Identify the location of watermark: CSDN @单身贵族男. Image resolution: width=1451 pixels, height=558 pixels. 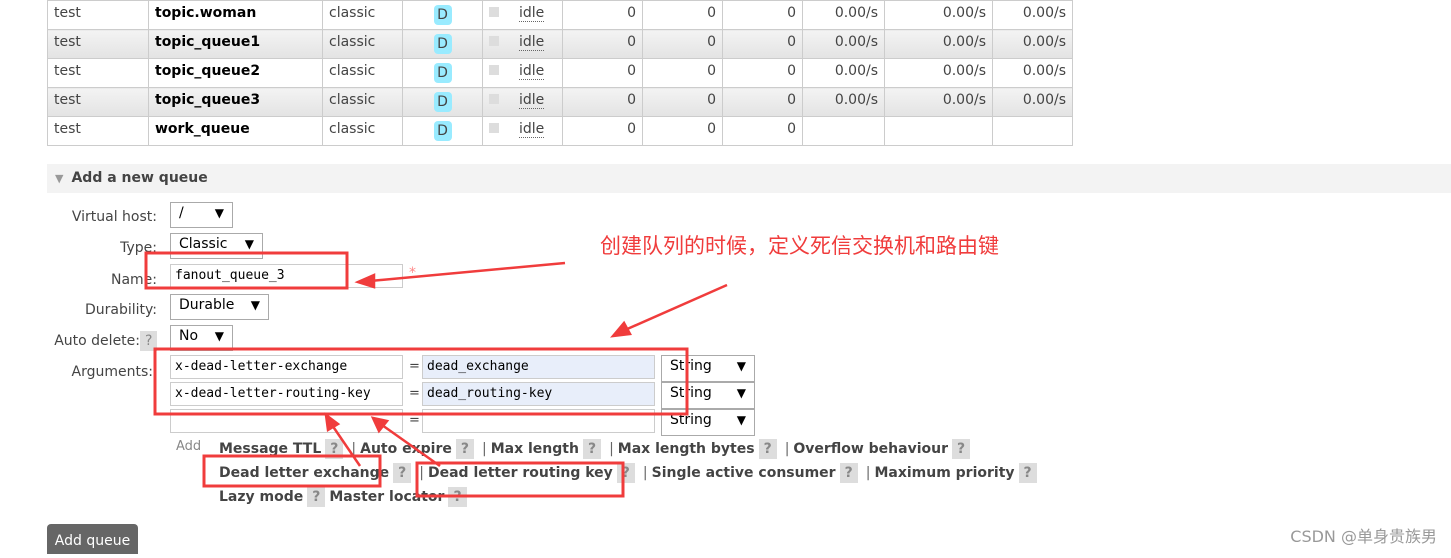
(1363, 536).